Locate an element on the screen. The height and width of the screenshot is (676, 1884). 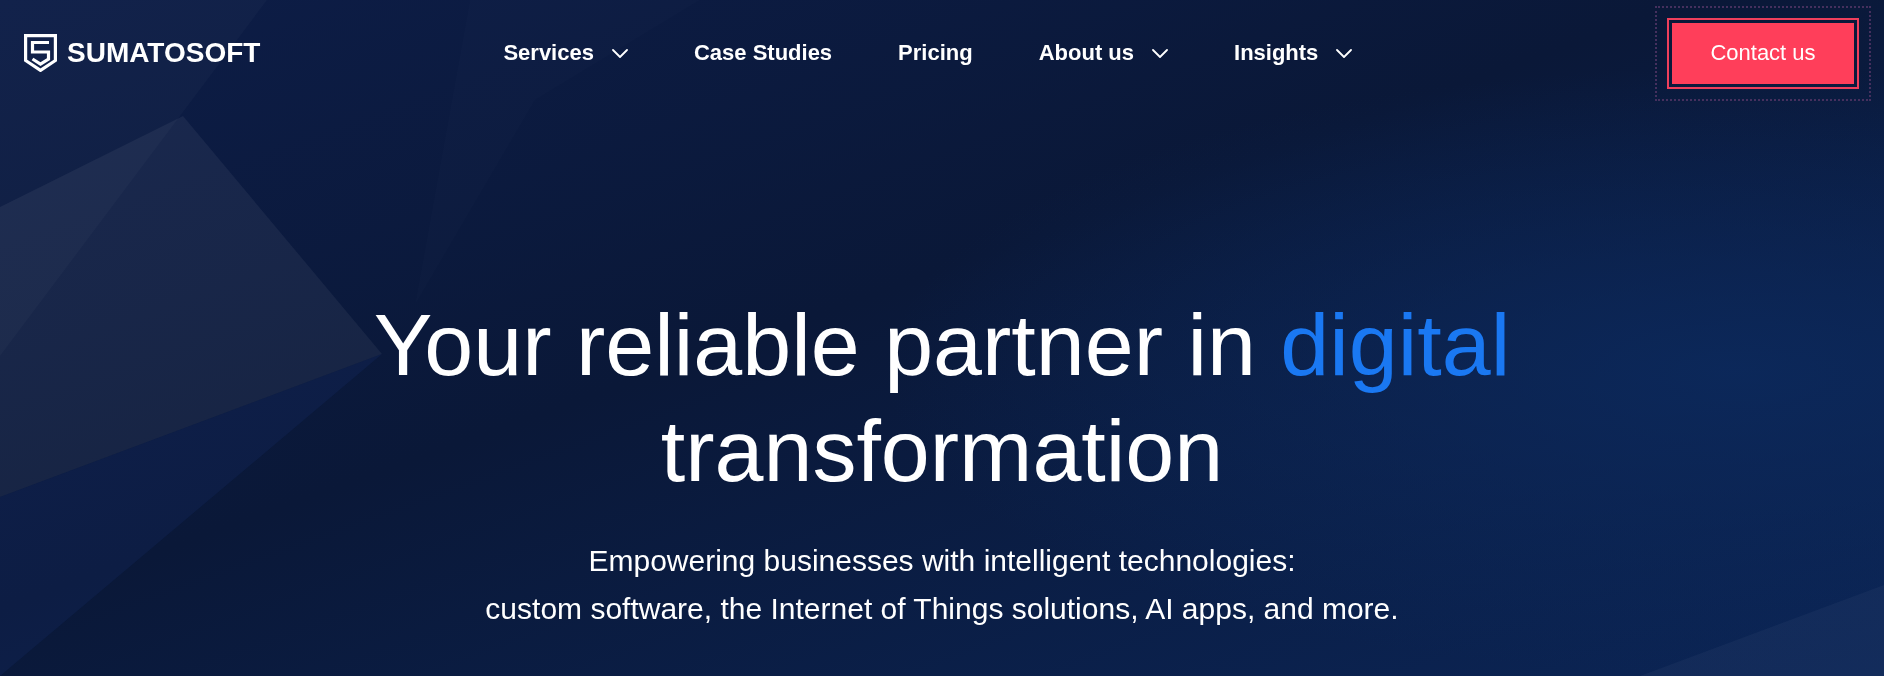
nav-link: Insights is located at coordinates (1293, 53).